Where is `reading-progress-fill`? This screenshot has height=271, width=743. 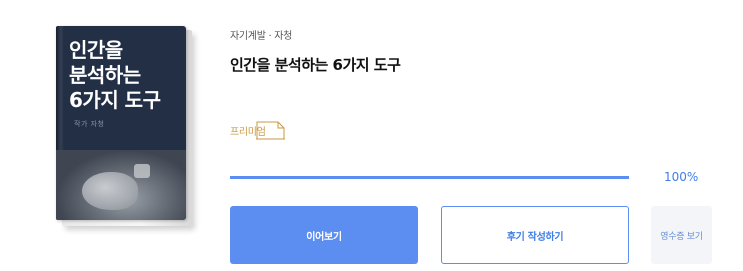 reading-progress-fill is located at coordinates (429, 177).